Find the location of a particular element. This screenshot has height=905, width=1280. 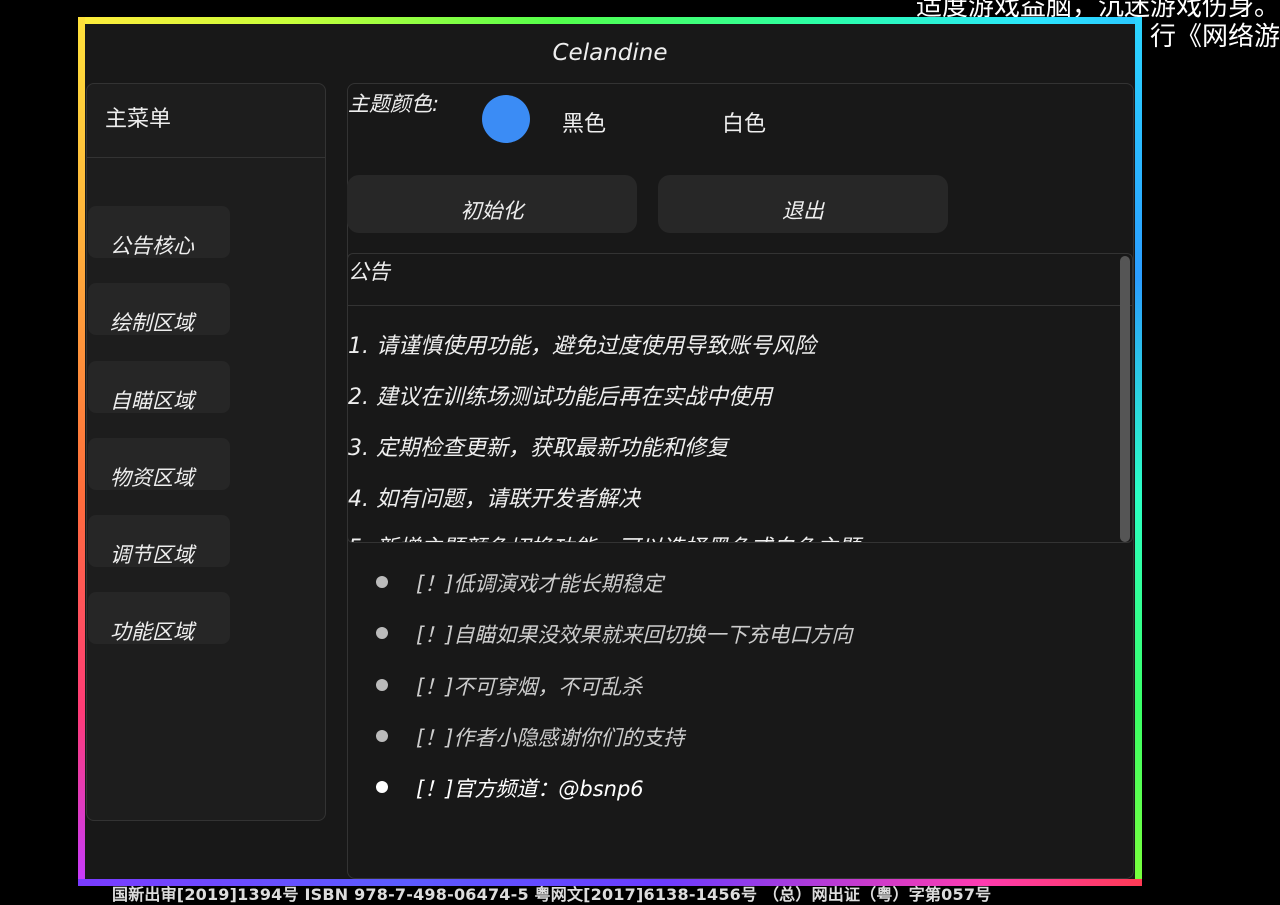

announcement-line: 2. 建议在训练场测试功能后再在实战中使用 is located at coordinates (560, 397).